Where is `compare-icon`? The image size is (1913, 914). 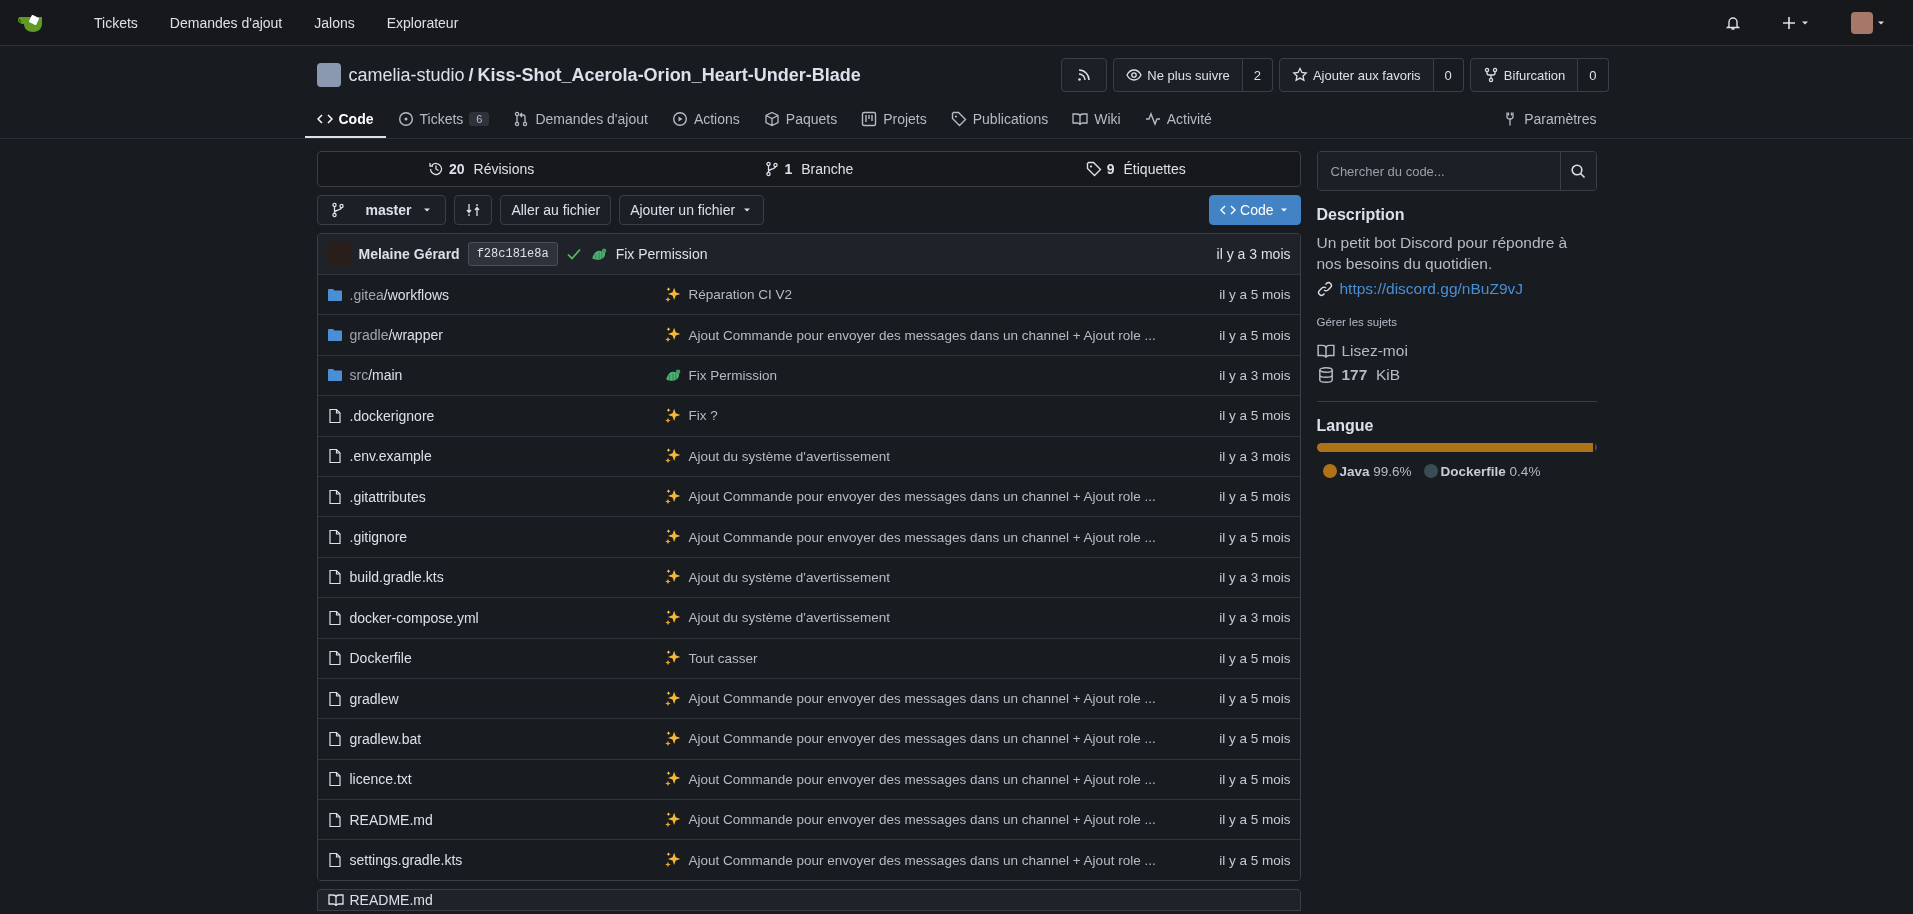 compare-icon is located at coordinates (473, 210).